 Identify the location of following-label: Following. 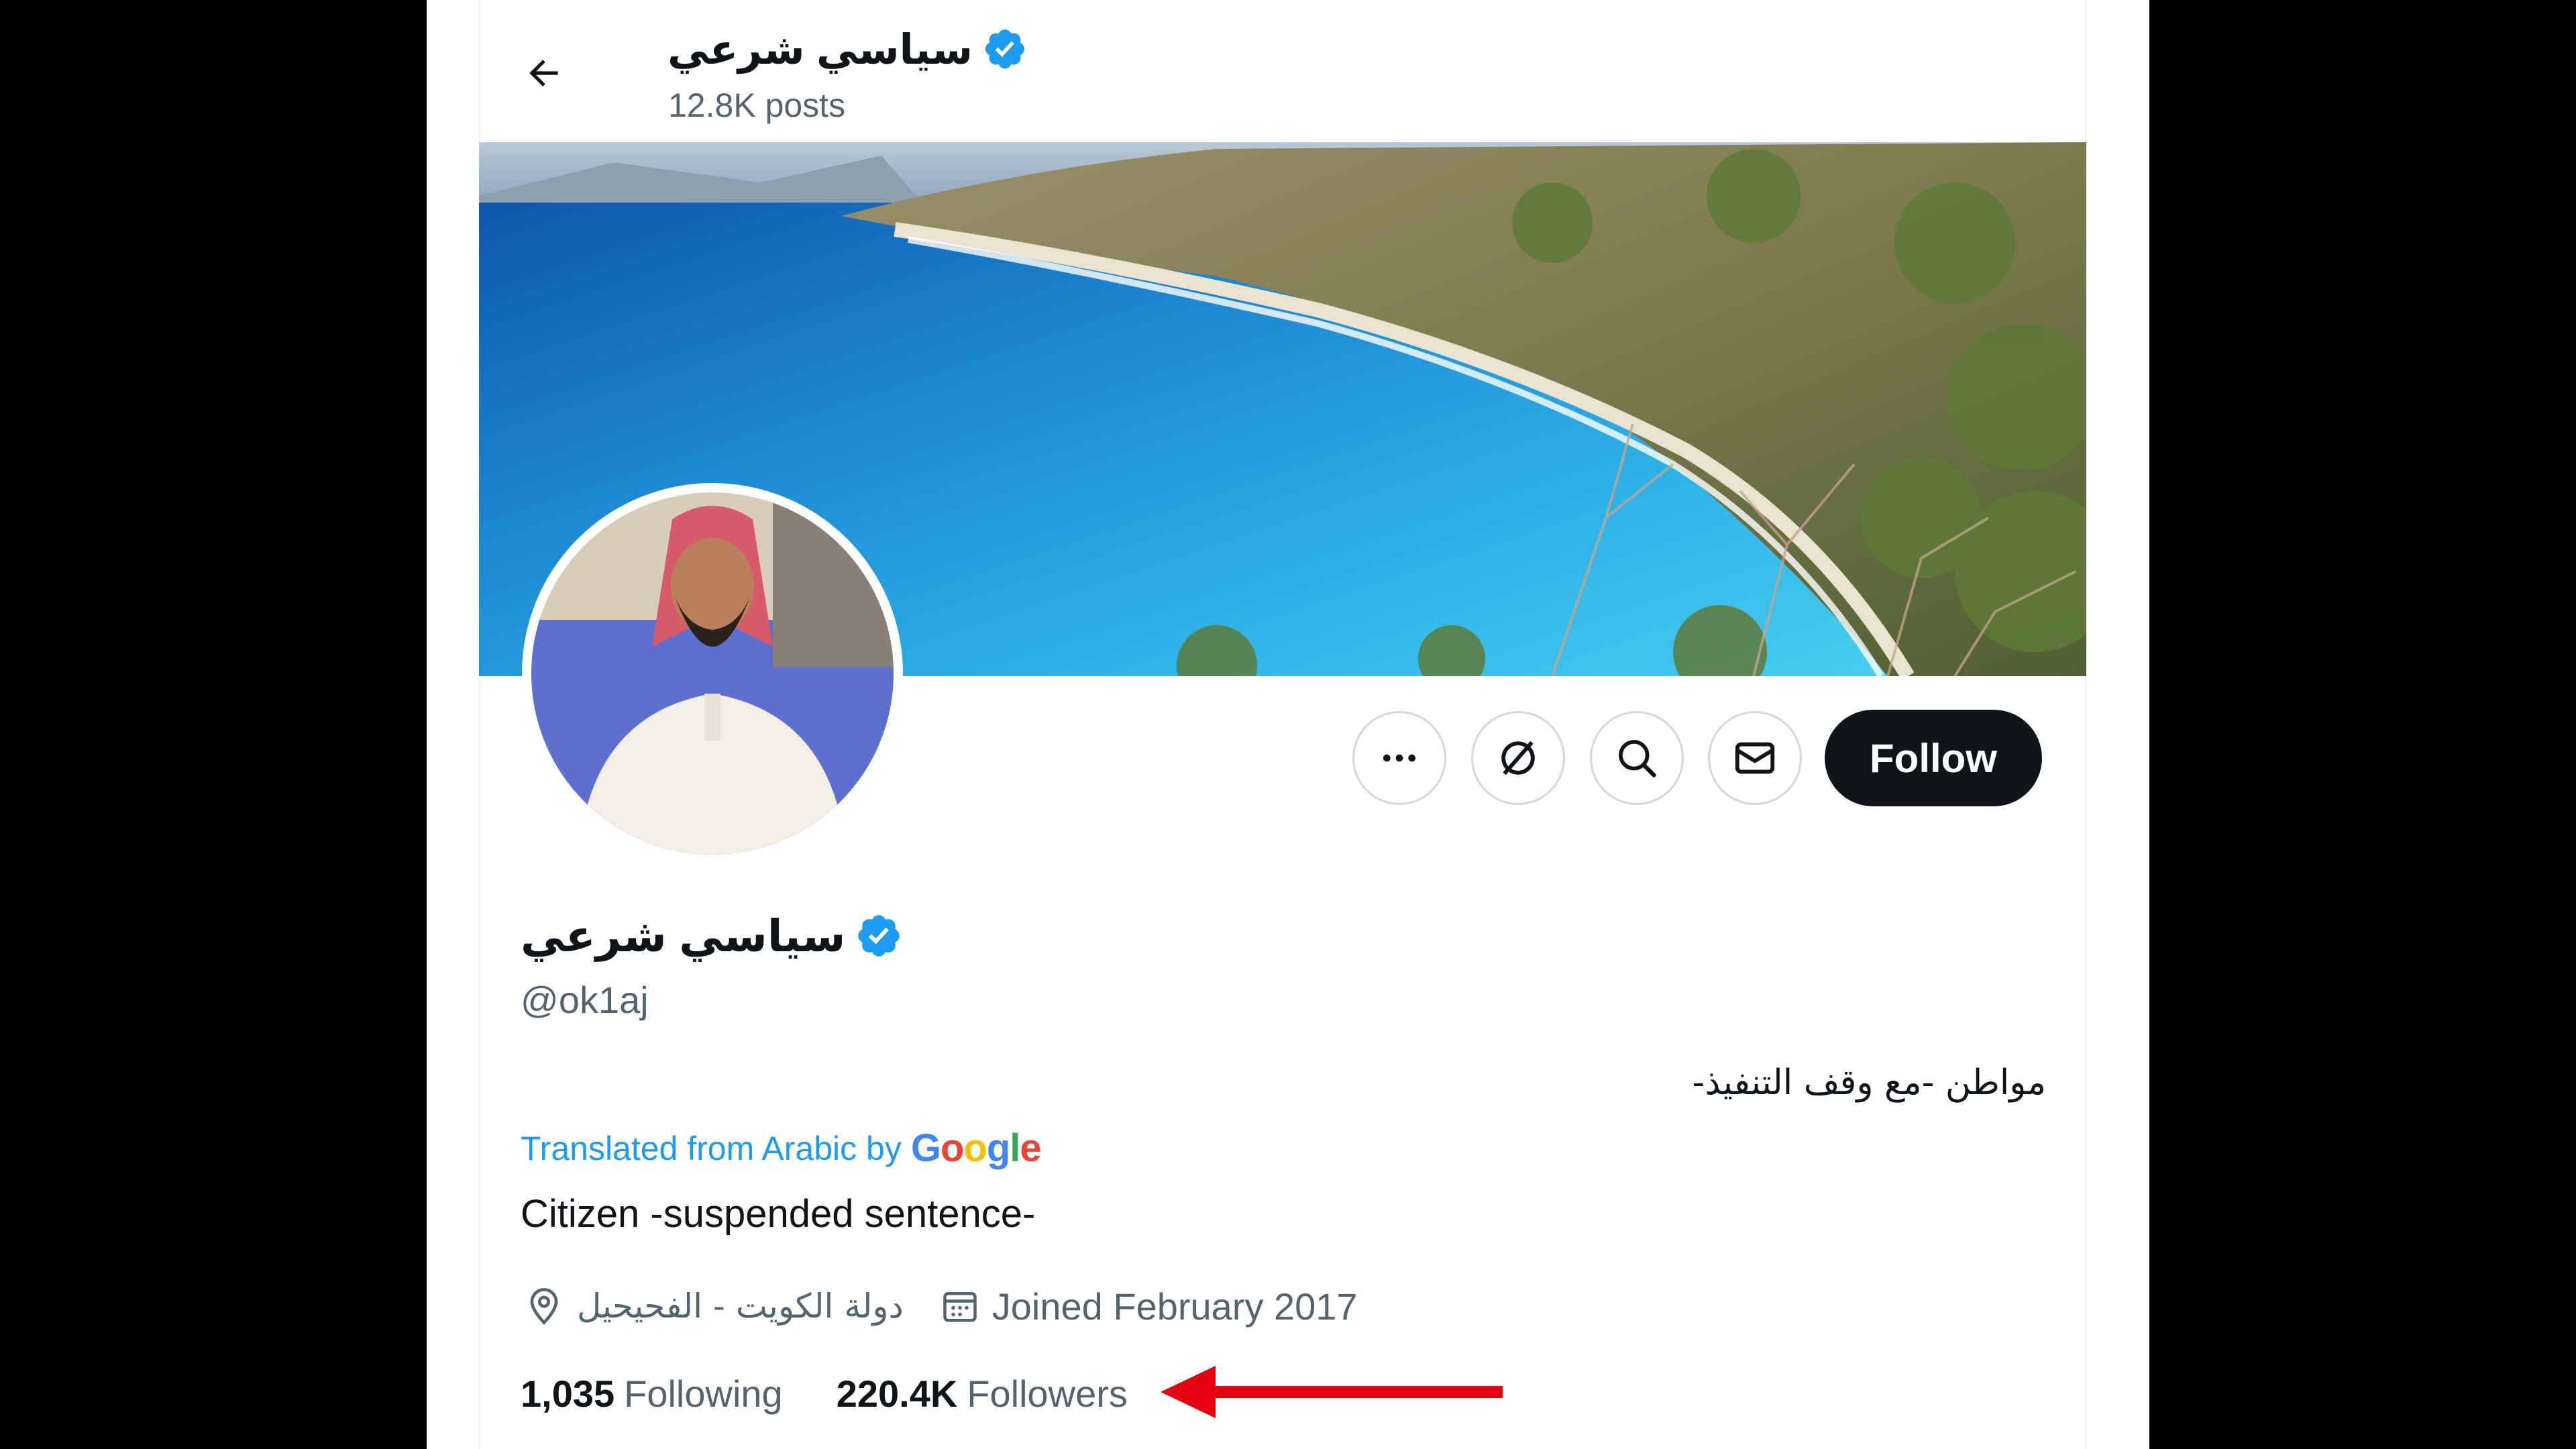
(703, 1393).